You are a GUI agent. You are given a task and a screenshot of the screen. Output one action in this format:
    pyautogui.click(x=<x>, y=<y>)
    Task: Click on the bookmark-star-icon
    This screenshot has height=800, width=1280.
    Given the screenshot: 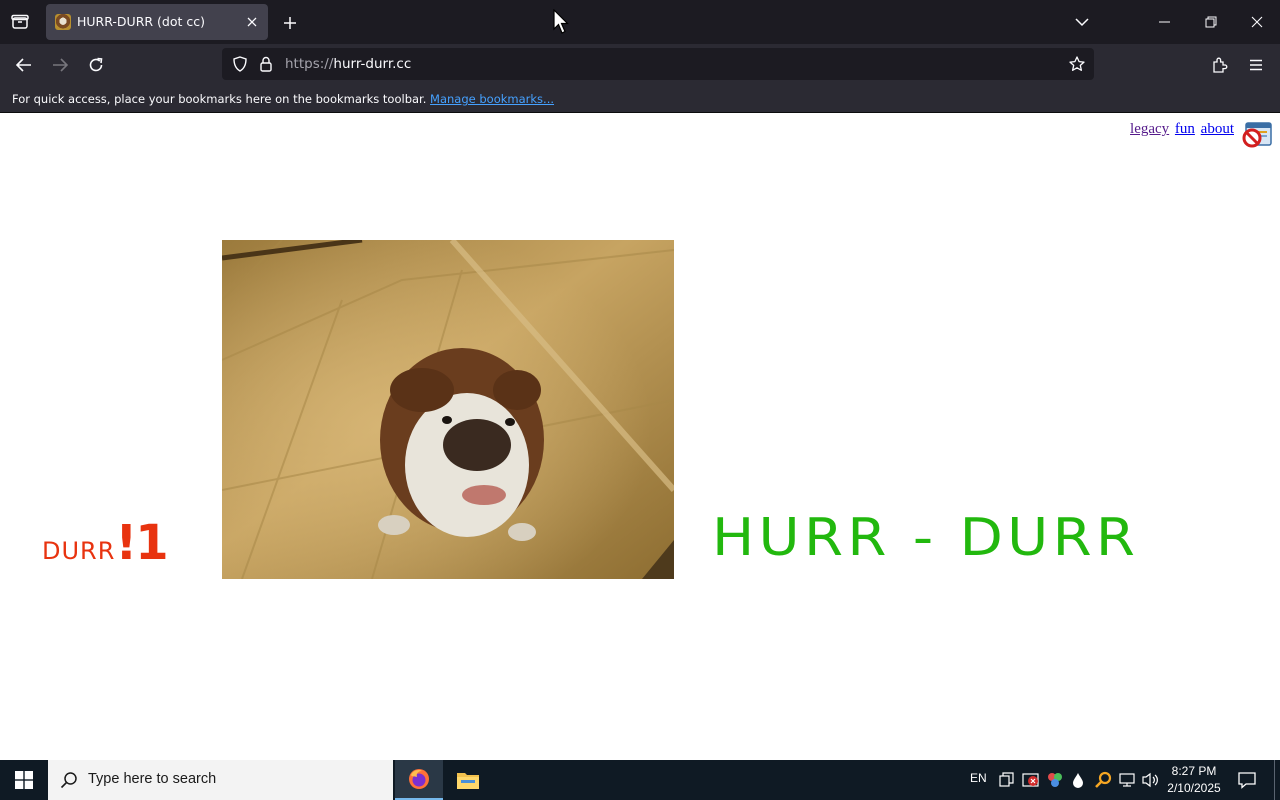 What is the action you would take?
    pyautogui.click(x=1077, y=64)
    